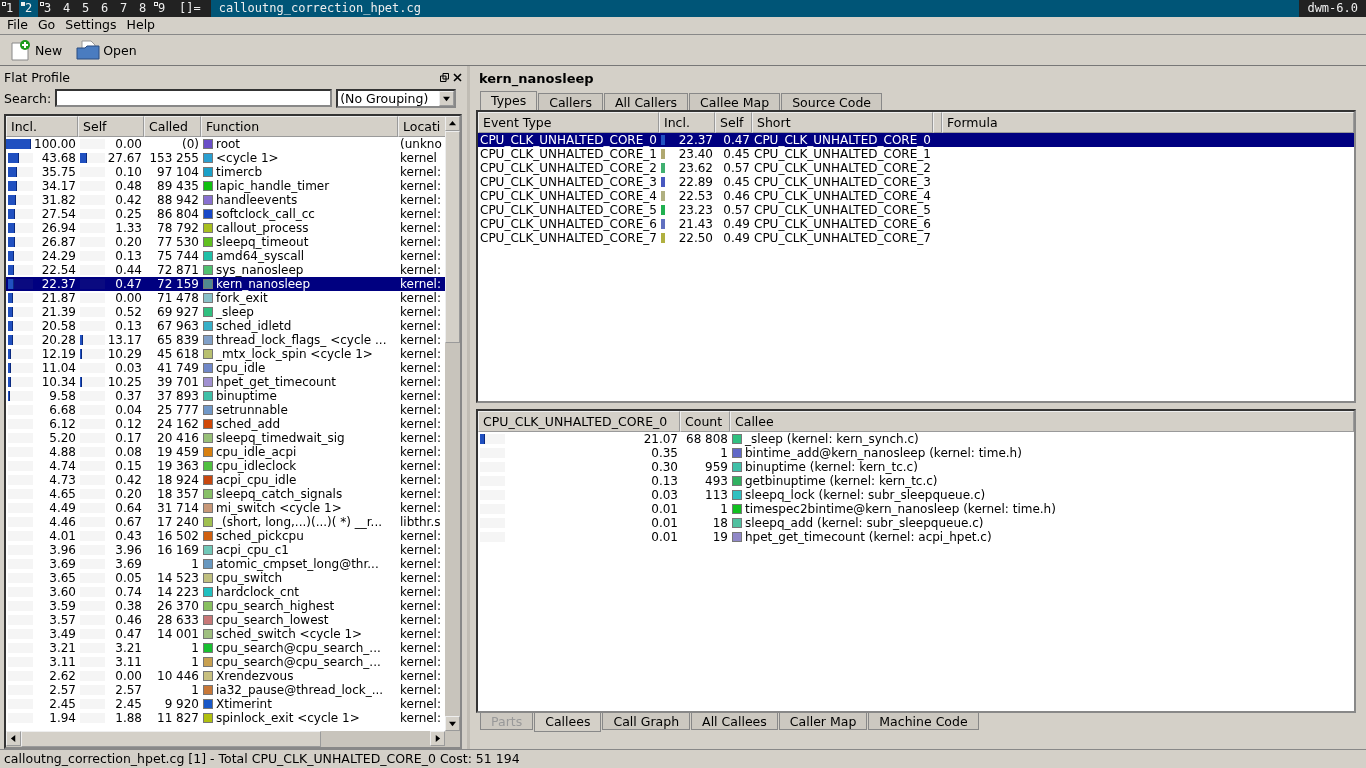 Image resolution: width=1366 pixels, height=768 pixels. Describe the element at coordinates (62, 424) in the screenshot. I see `table-cell: 6.12` at that location.